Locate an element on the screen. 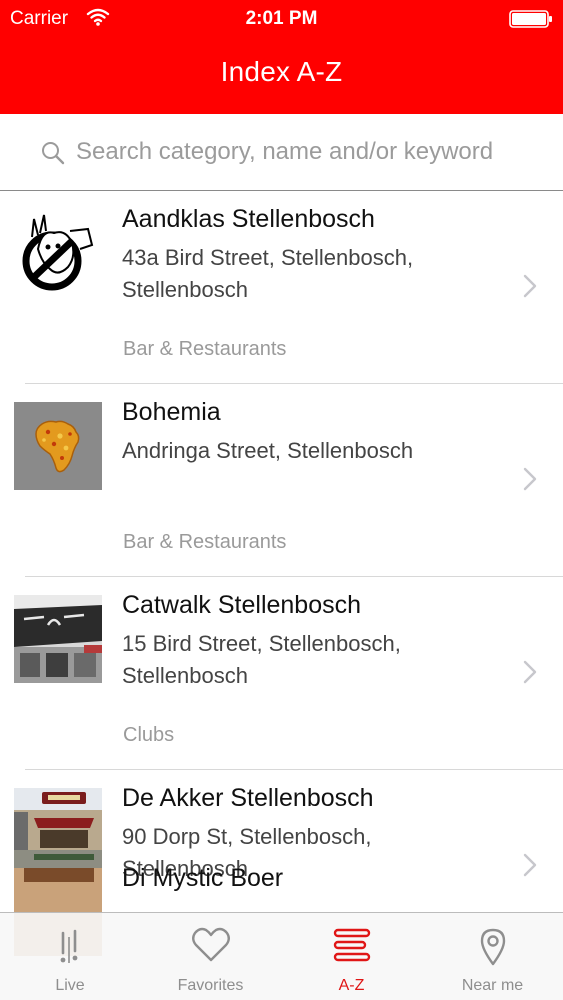 Image resolution: width=563 pixels, height=1000 pixels. location-pin-icon is located at coordinates (492, 947).